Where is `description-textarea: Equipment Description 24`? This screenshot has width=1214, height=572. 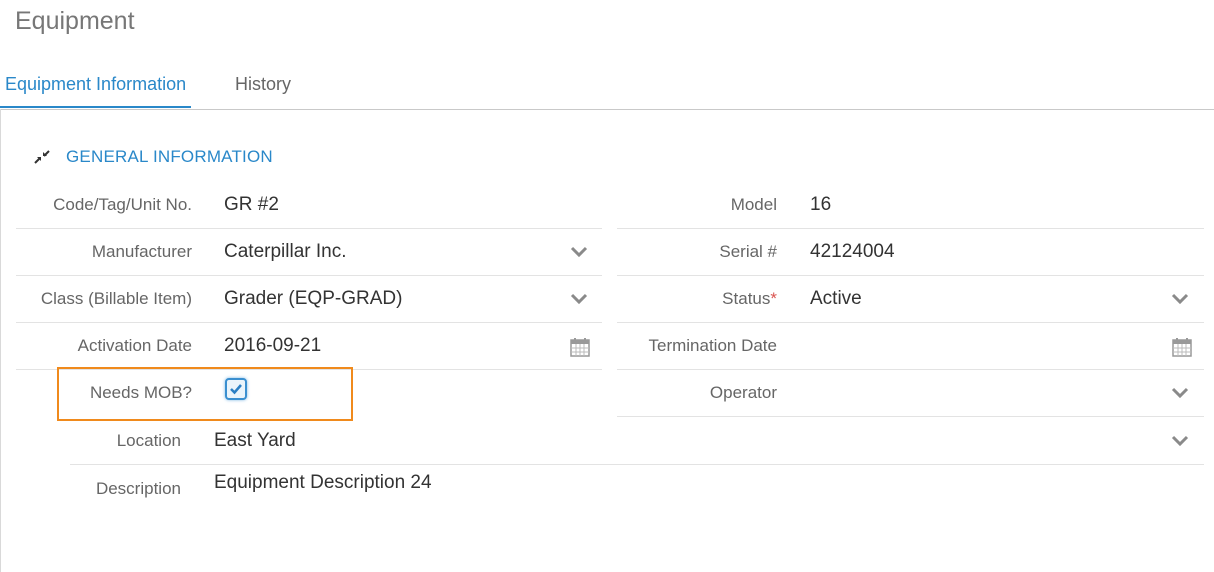 description-textarea: Equipment Description 24 is located at coordinates (323, 483).